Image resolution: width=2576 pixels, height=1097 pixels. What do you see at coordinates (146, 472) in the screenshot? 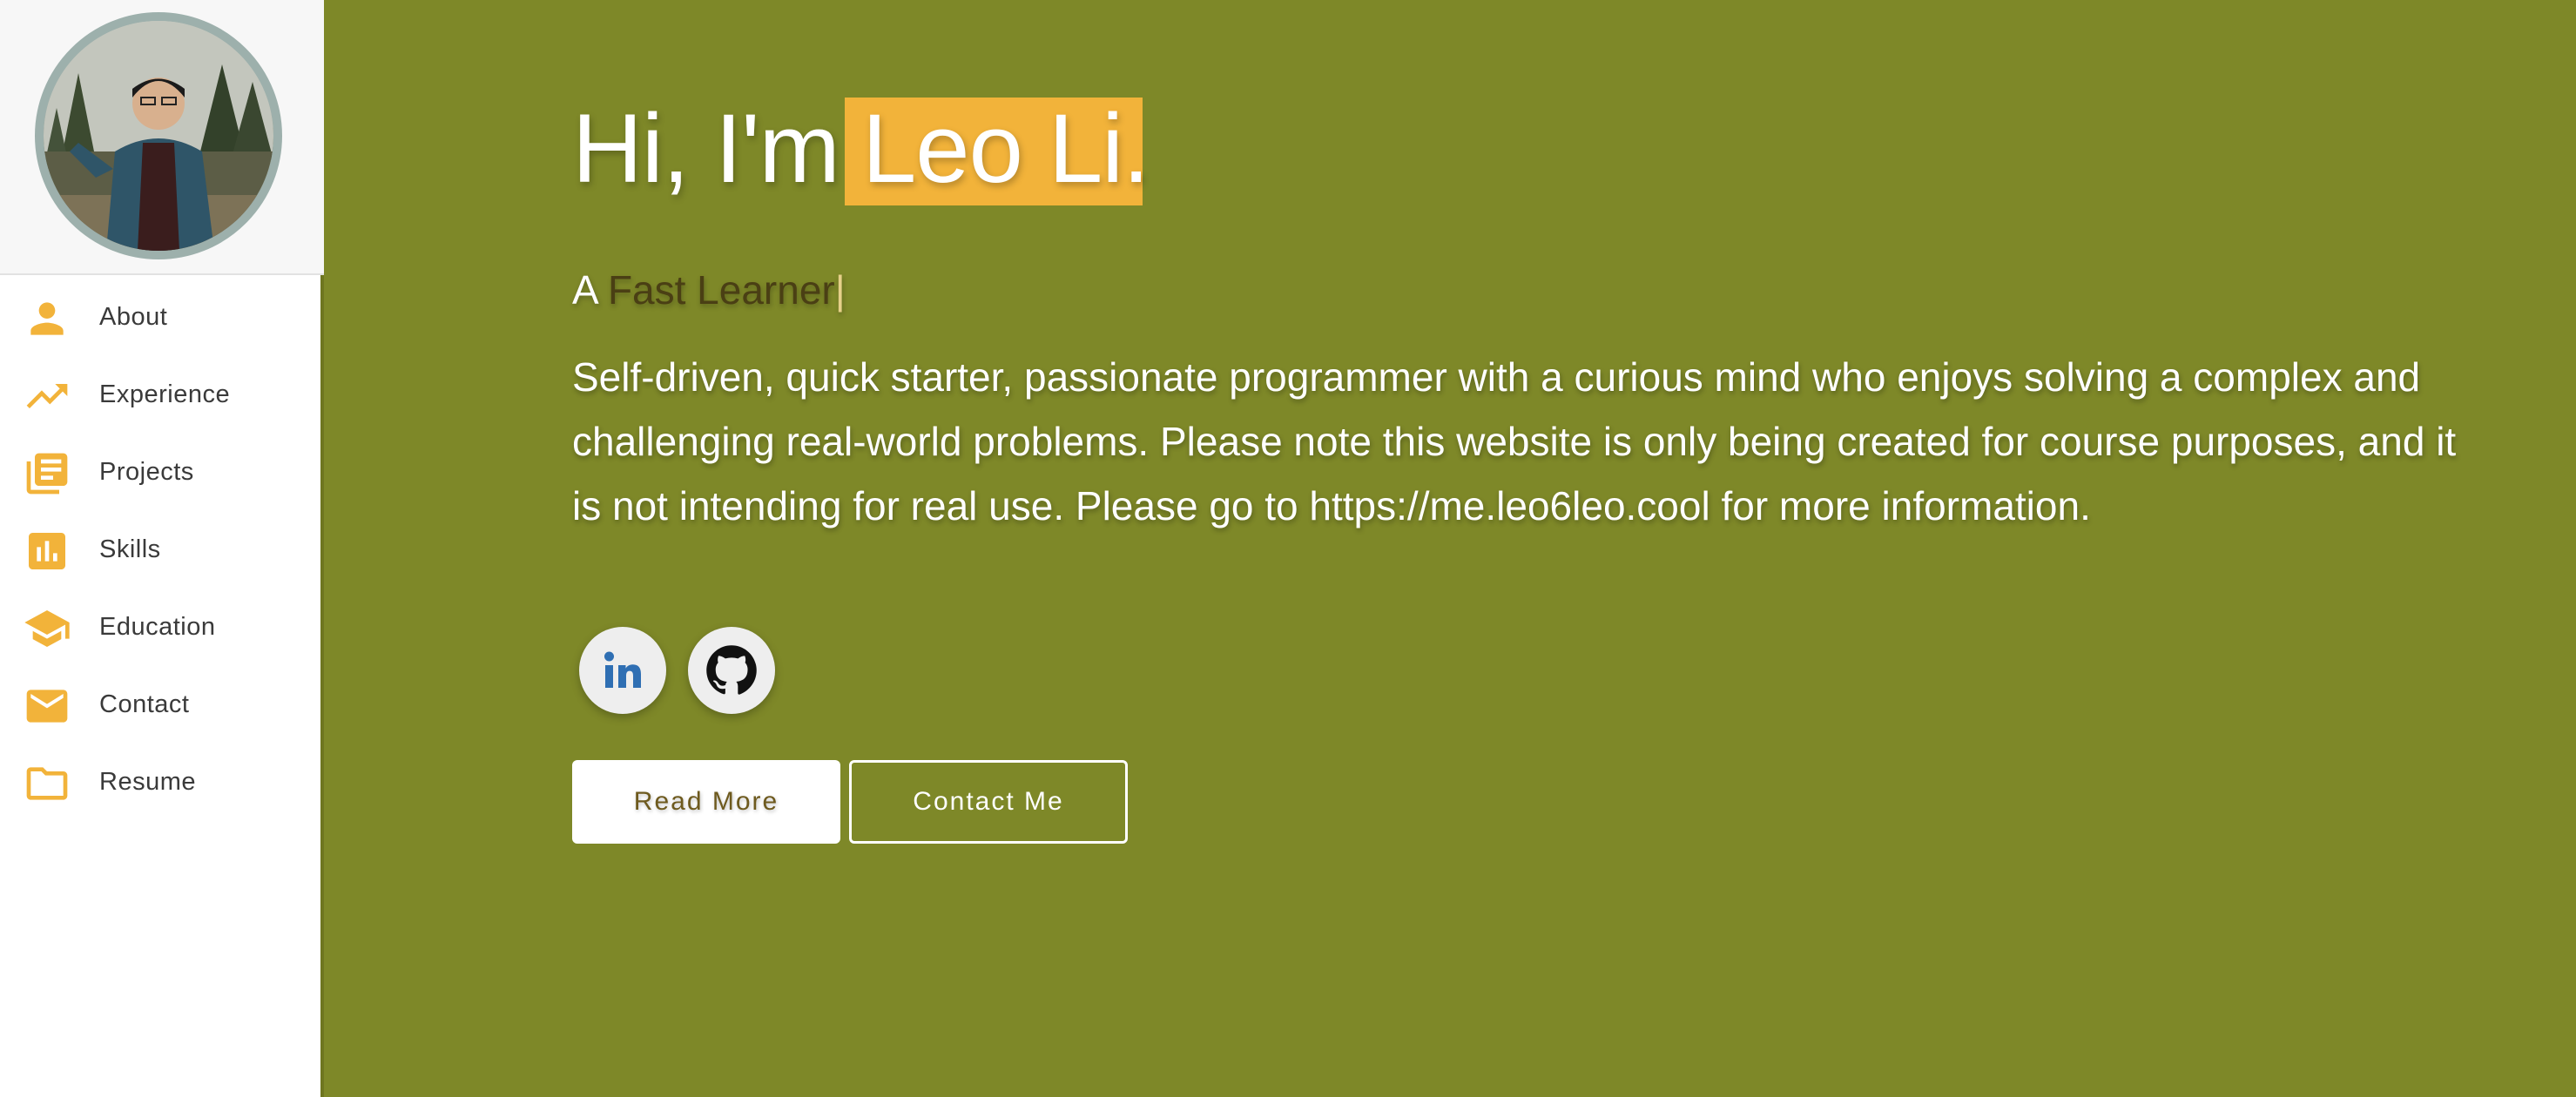
I see `sidebar-item-label: Projects` at bounding box center [146, 472].